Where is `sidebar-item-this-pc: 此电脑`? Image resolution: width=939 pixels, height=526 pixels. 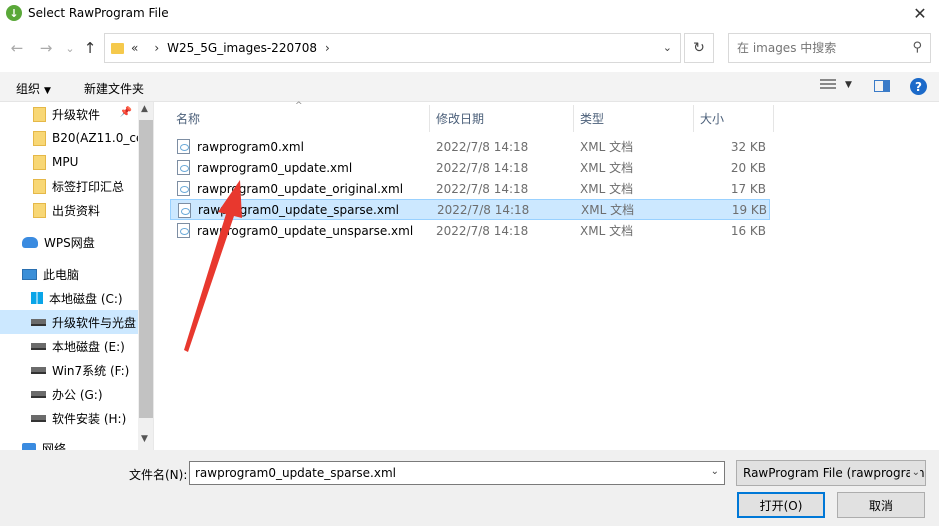
sidebar-item-this-pc: 此电脑 is located at coordinates (69, 274).